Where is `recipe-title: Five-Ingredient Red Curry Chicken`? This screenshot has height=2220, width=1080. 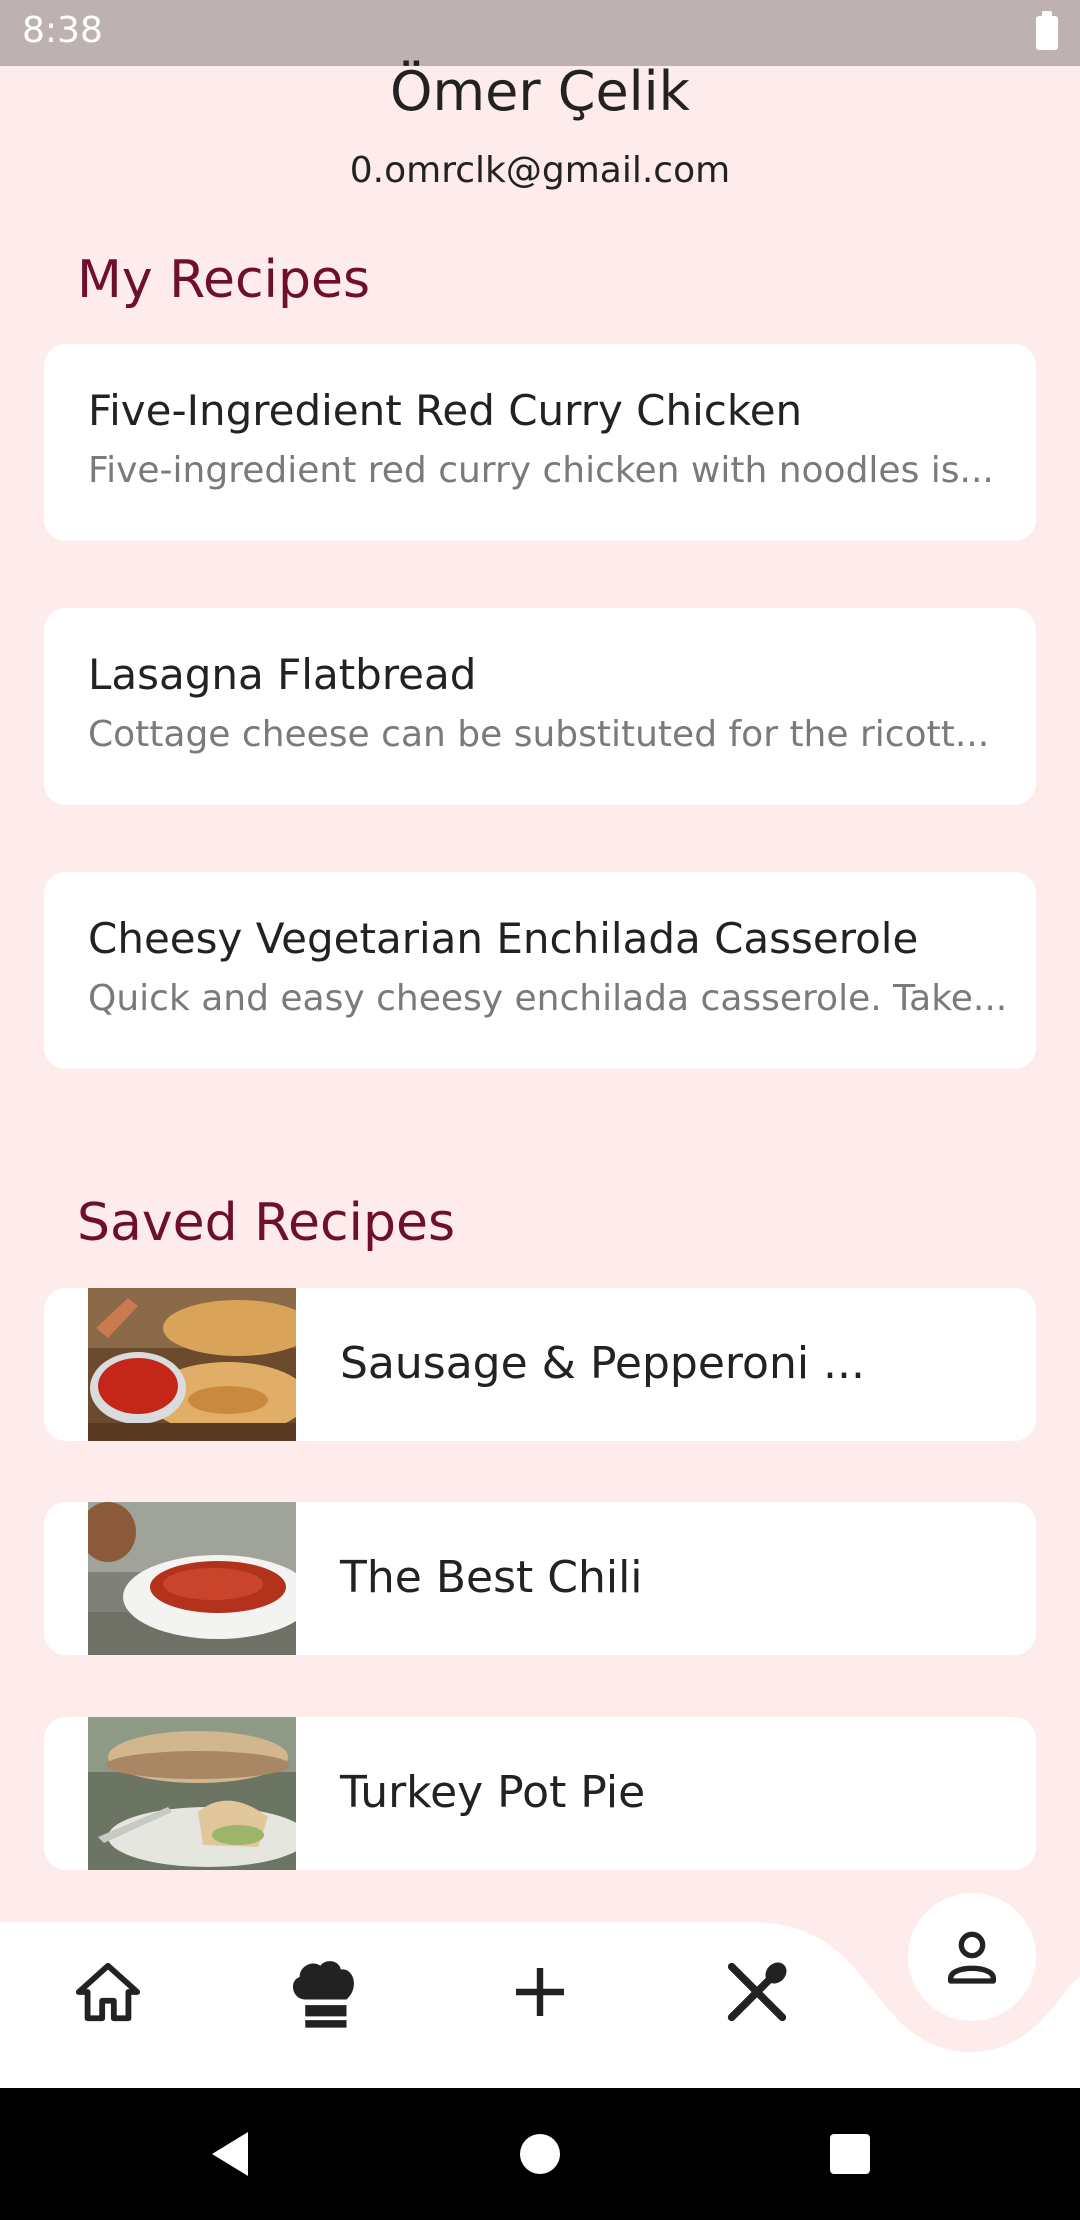
recipe-title: Five-Ingredient Red Curry Chicken is located at coordinates (445, 410).